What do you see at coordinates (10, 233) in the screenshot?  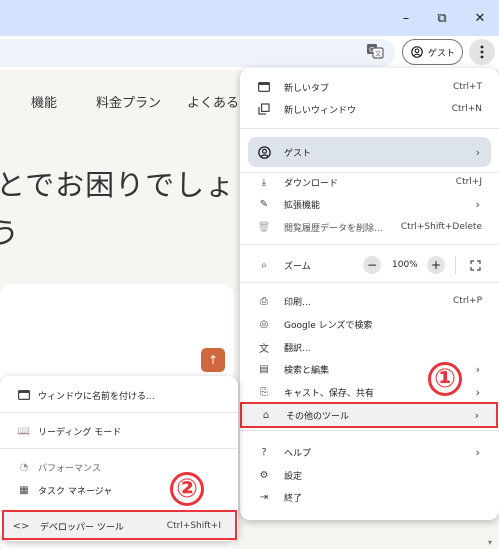 I see `hero-heading-line2: う` at bounding box center [10, 233].